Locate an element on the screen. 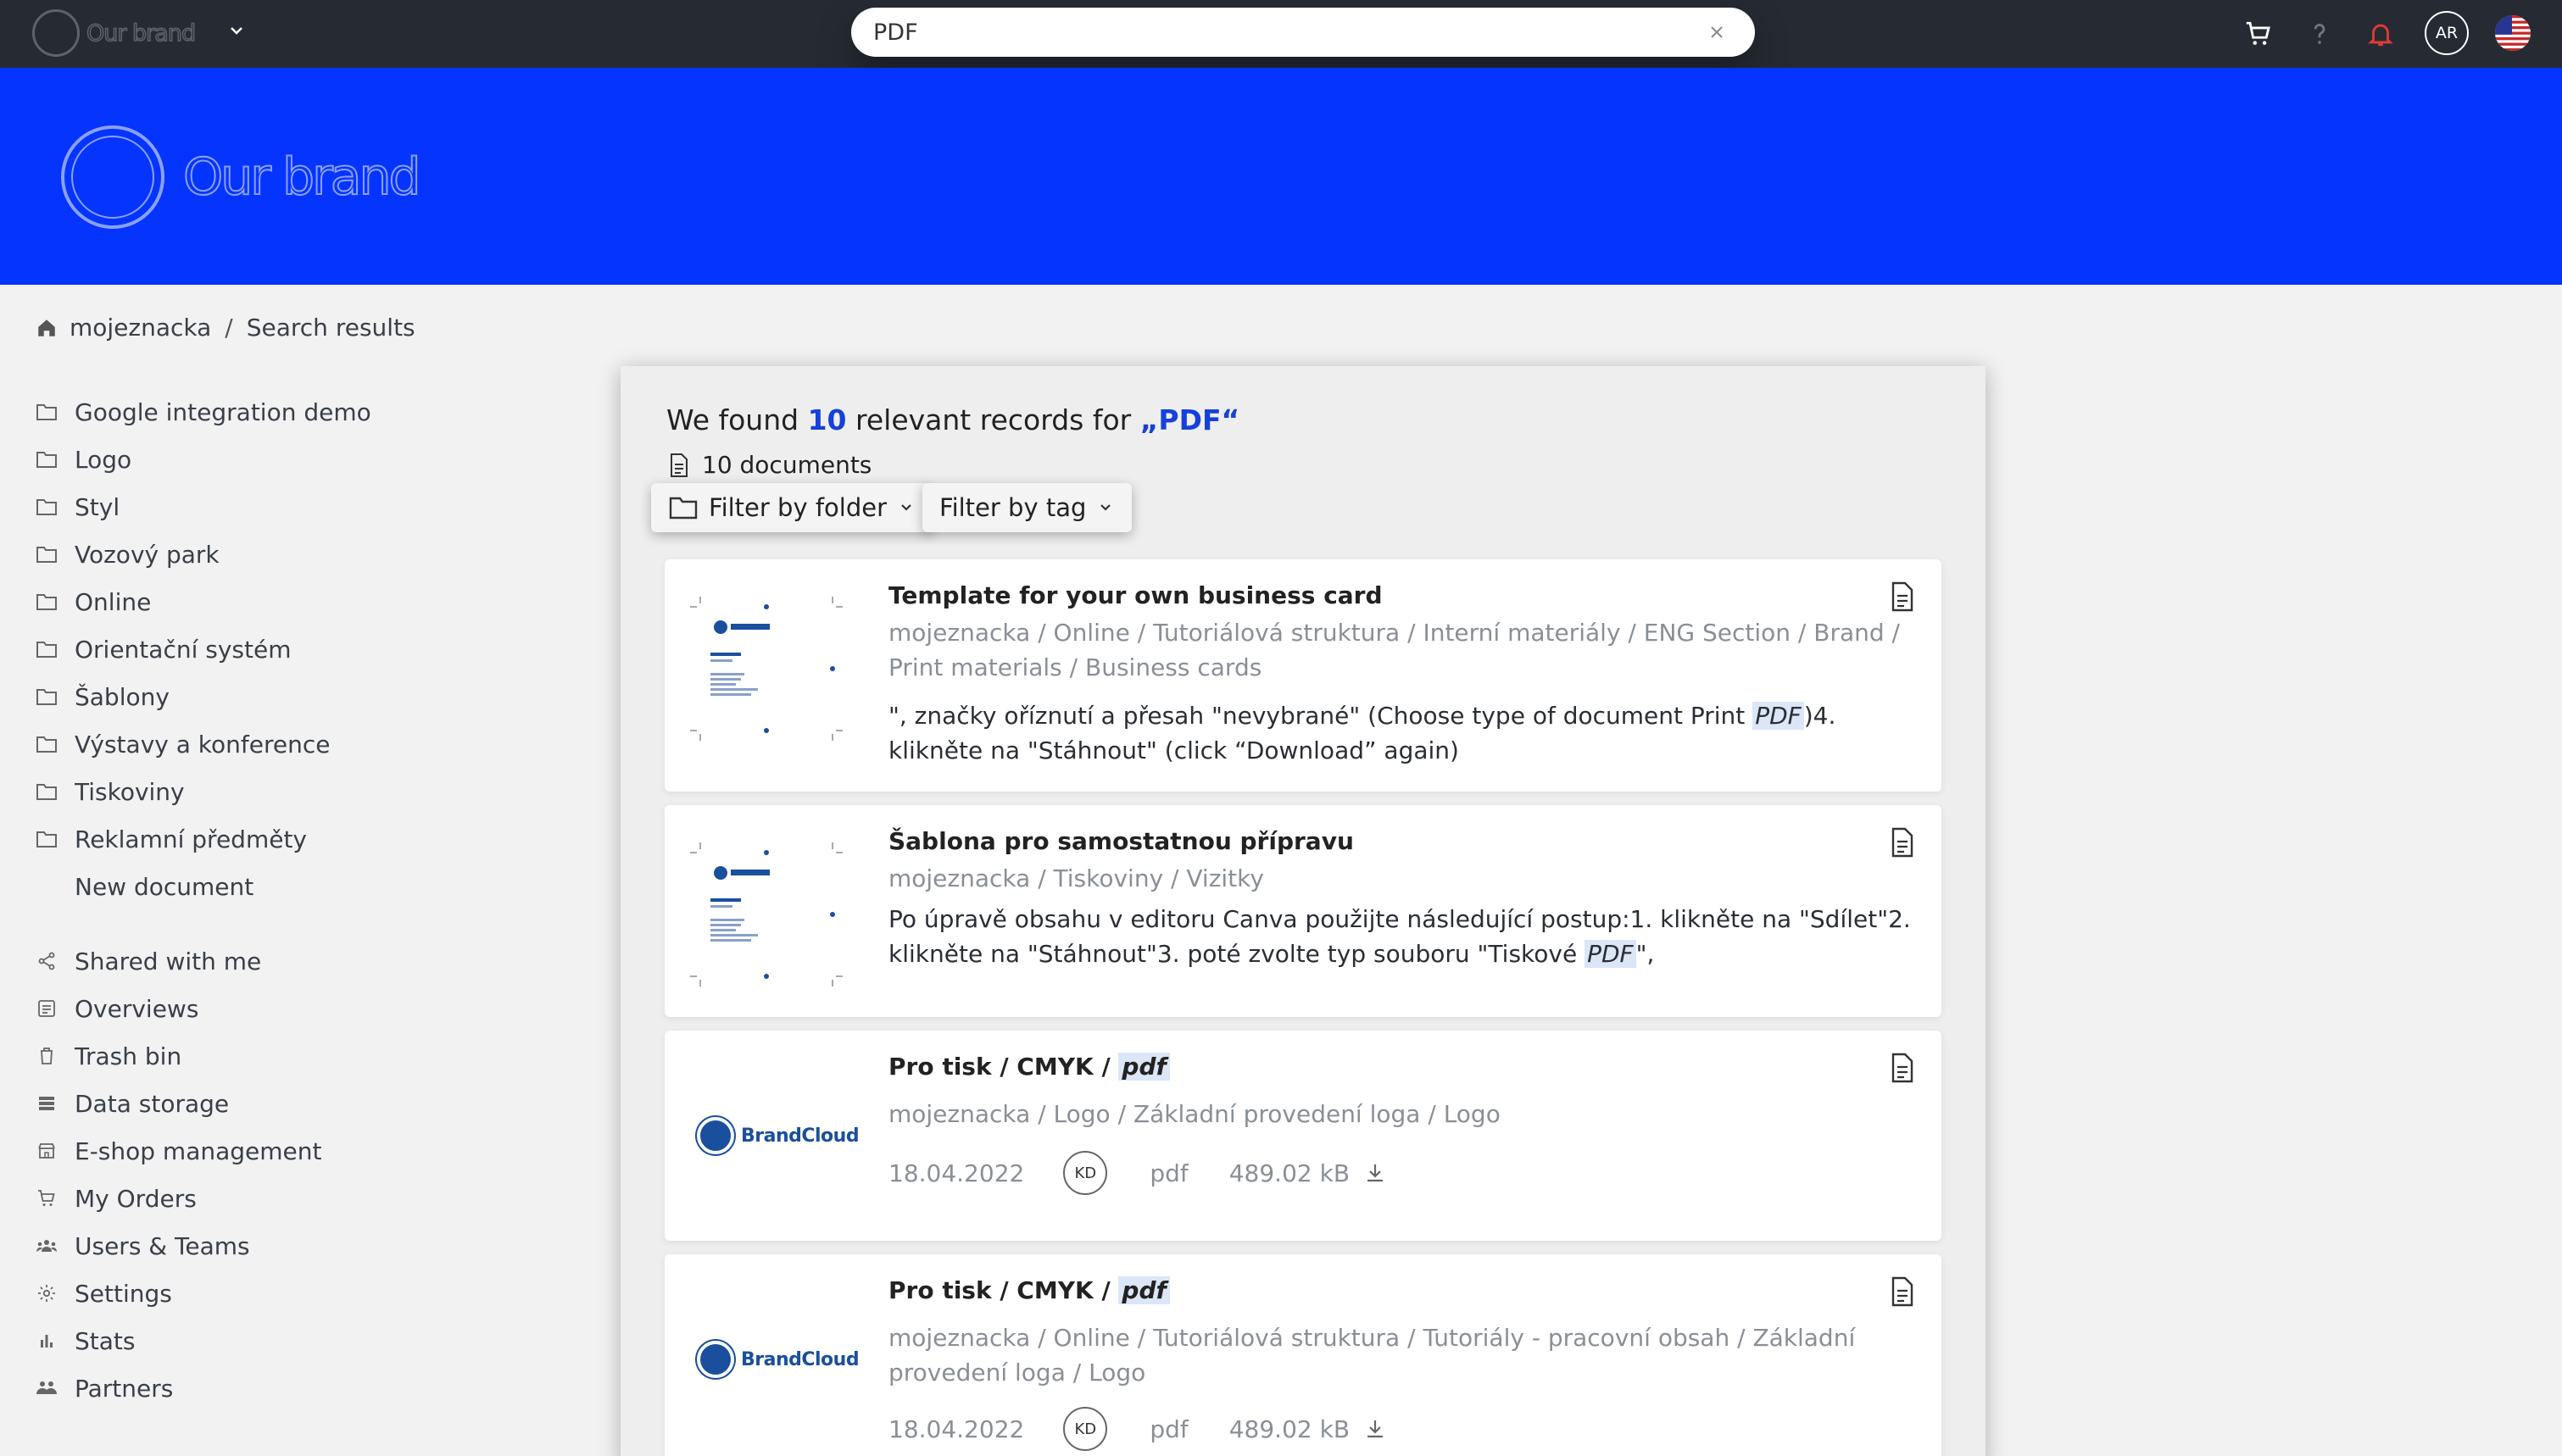 The width and height of the screenshot is (2562, 1456). brand-switcher: Our brand is located at coordinates (114, 33).